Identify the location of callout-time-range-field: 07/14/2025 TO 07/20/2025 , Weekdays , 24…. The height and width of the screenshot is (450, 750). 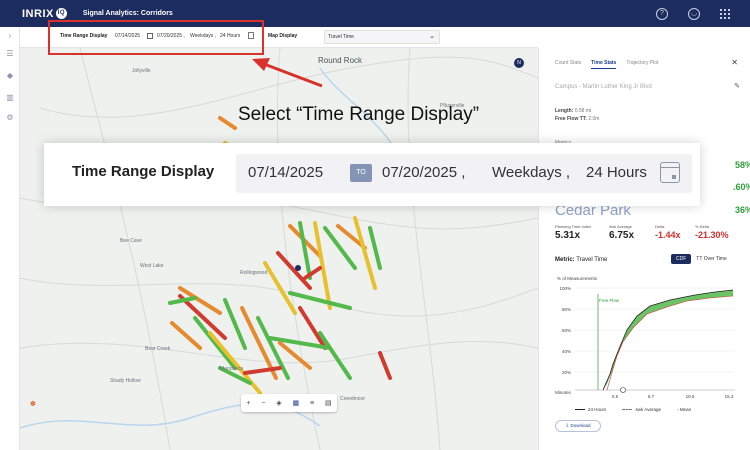
(464, 173).